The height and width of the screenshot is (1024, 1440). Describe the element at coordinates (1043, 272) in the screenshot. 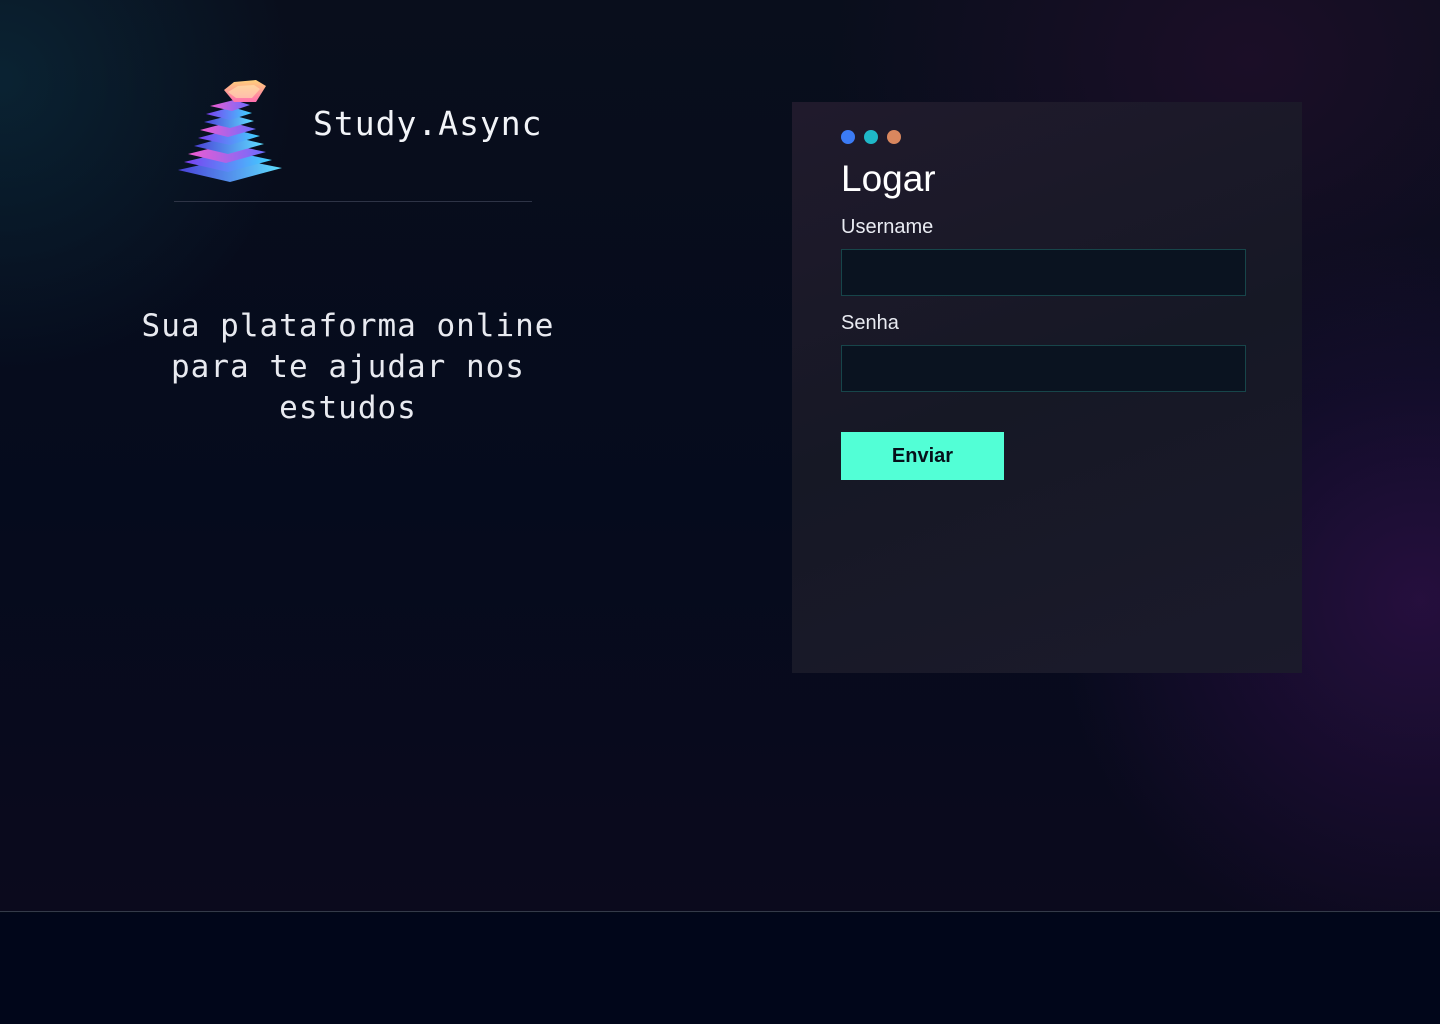

I see `username-field` at that location.